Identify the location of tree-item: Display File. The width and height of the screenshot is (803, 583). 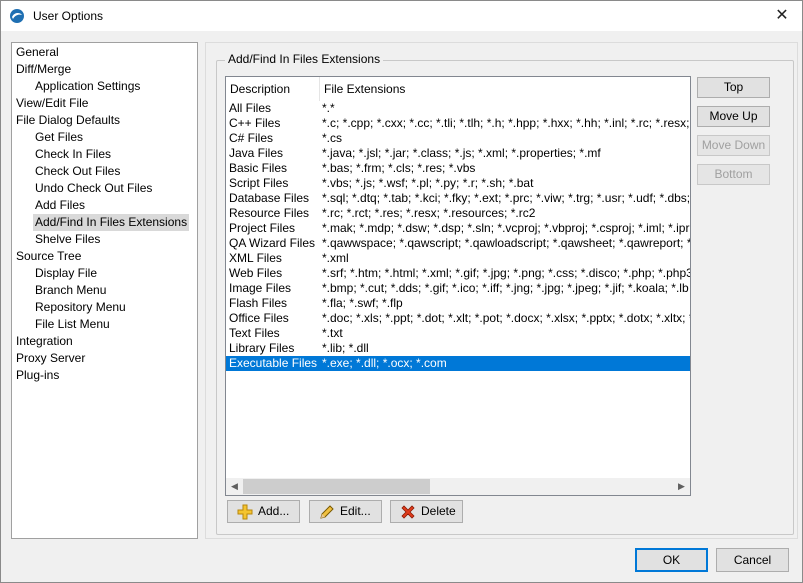
(66, 273).